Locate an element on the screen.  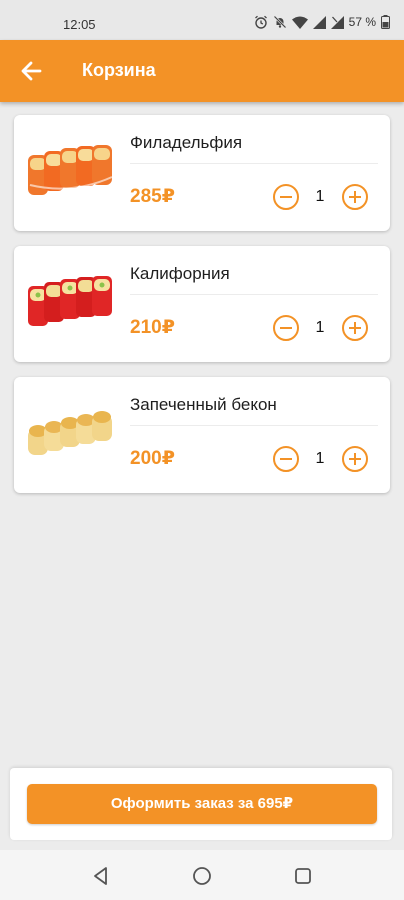
app-bar: Корзина is located at coordinates (202, 71).